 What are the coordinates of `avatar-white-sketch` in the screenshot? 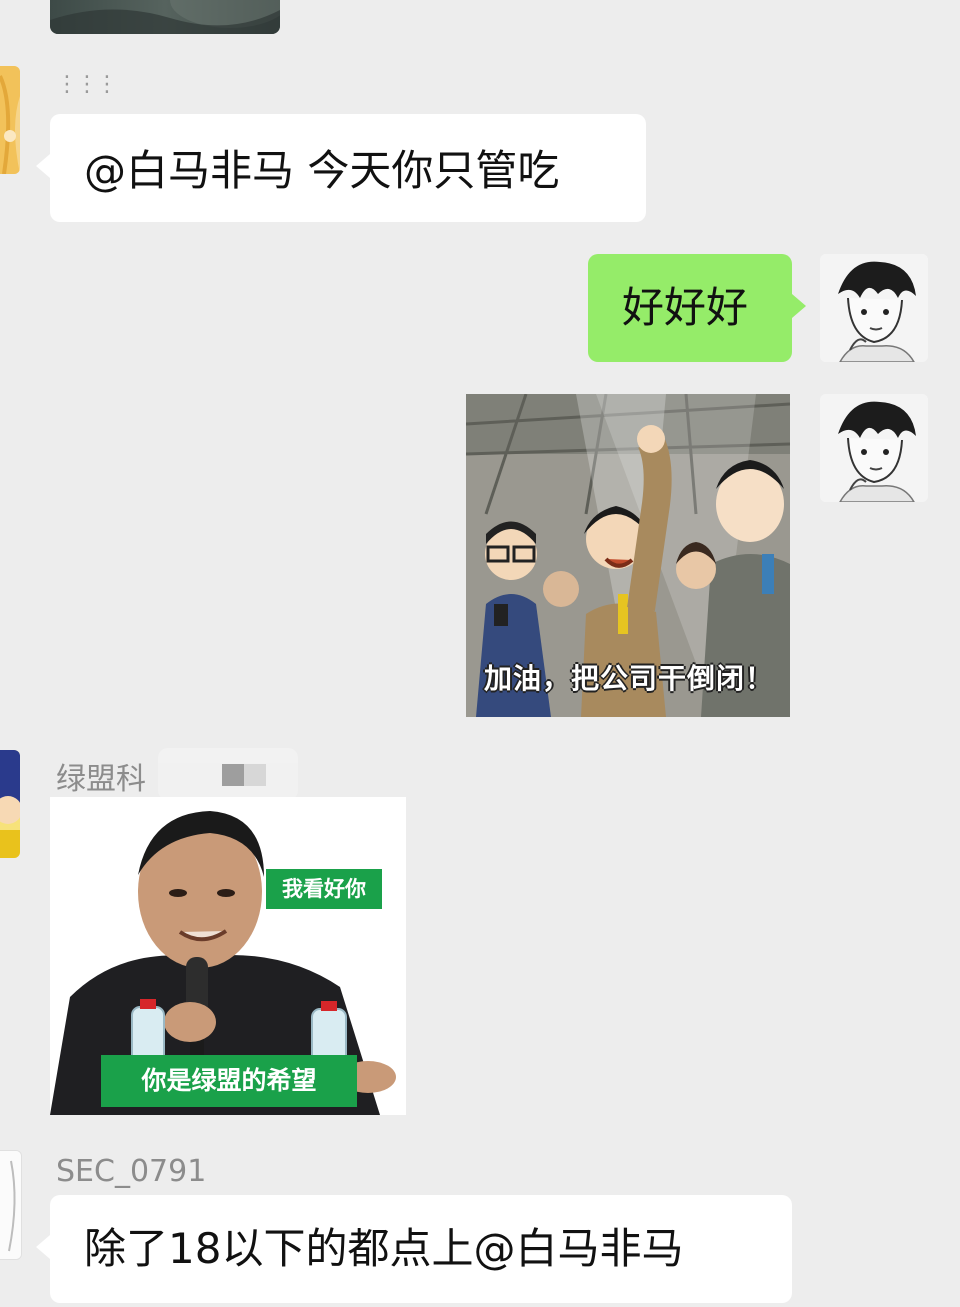 It's located at (11, 1205).